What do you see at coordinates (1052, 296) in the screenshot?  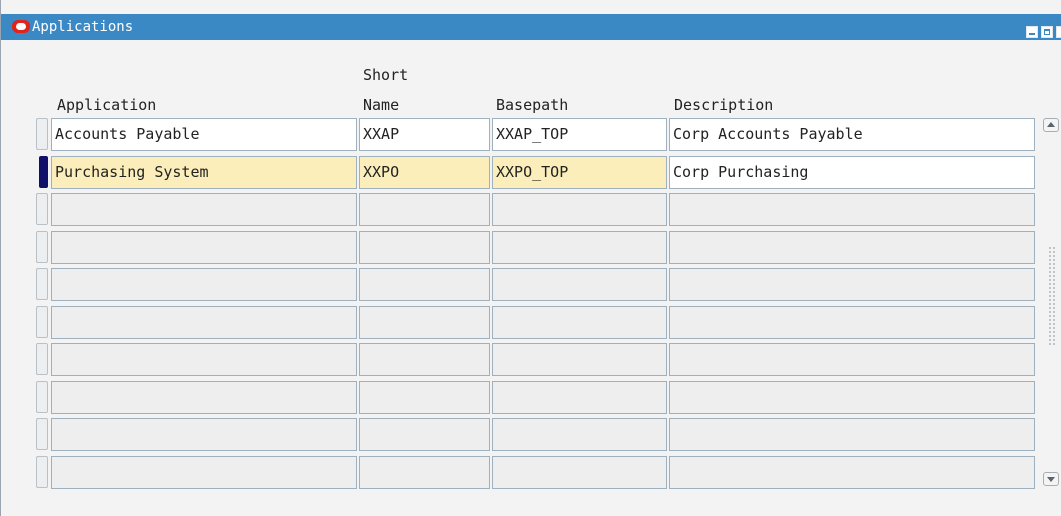 I see `scroll-grip` at bounding box center [1052, 296].